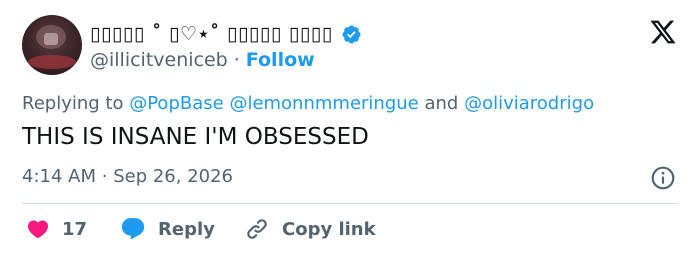 The width and height of the screenshot is (700, 256). Describe the element at coordinates (195, 137) in the screenshot. I see `post-text: THIS IS INSANE I'M OBSESSED` at that location.